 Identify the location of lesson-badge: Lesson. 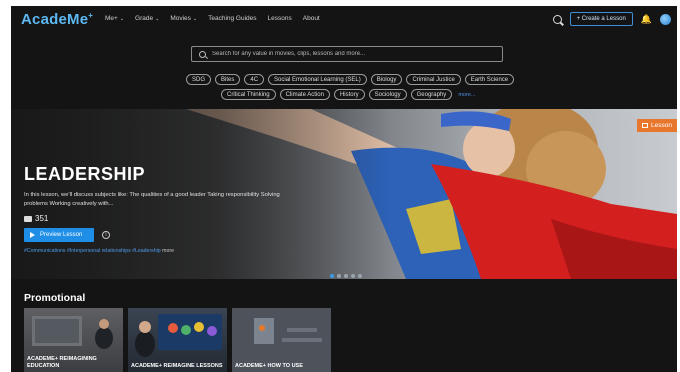
(657, 125).